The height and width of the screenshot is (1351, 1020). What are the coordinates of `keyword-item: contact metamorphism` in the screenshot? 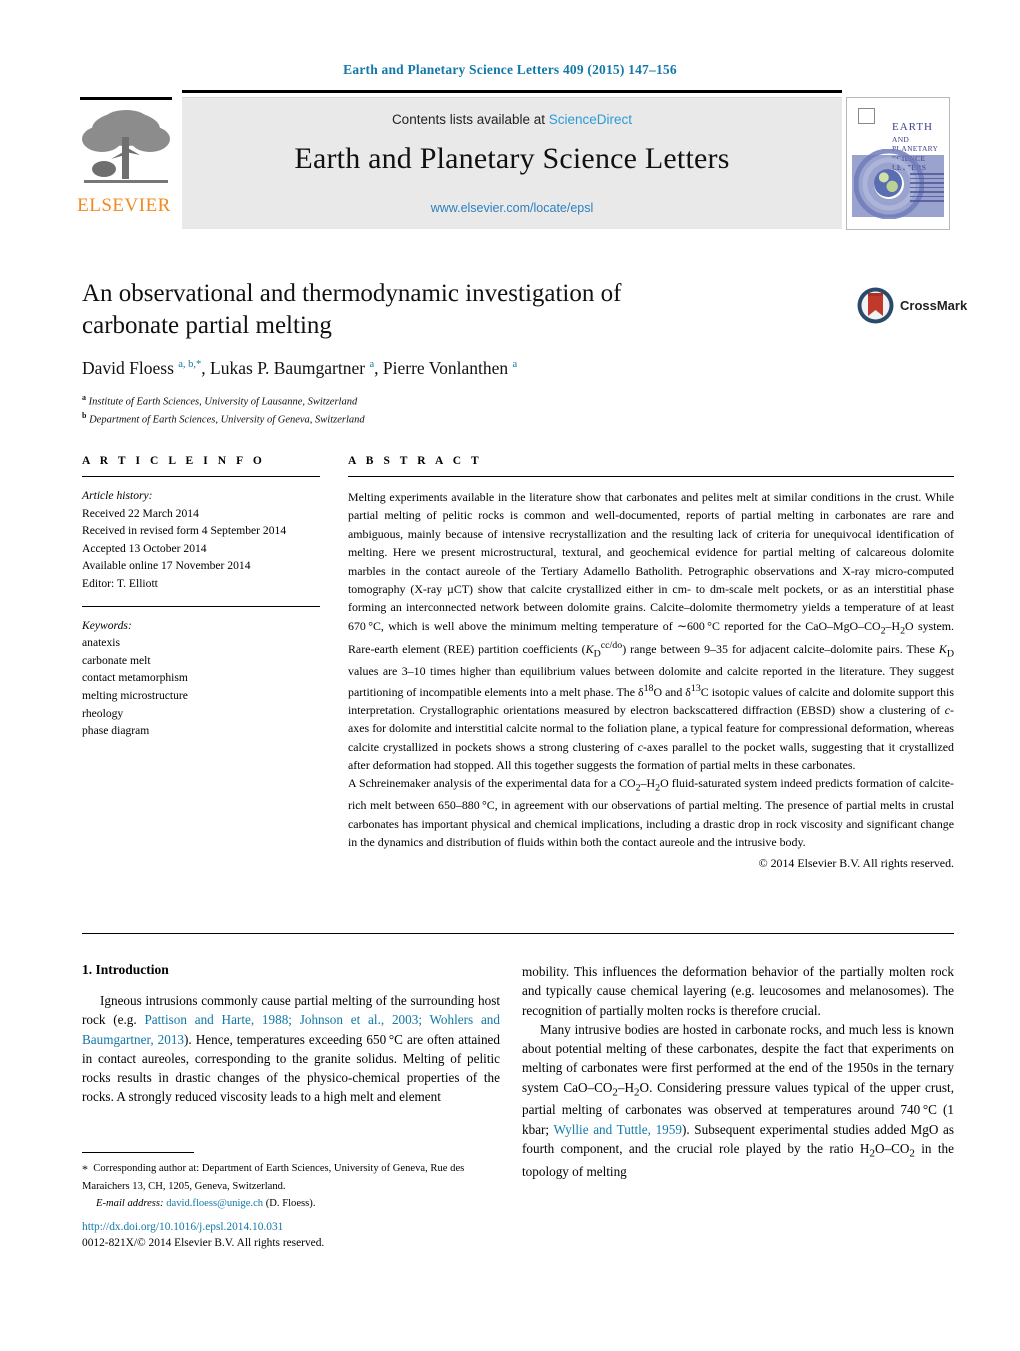 It's located at (135, 678).